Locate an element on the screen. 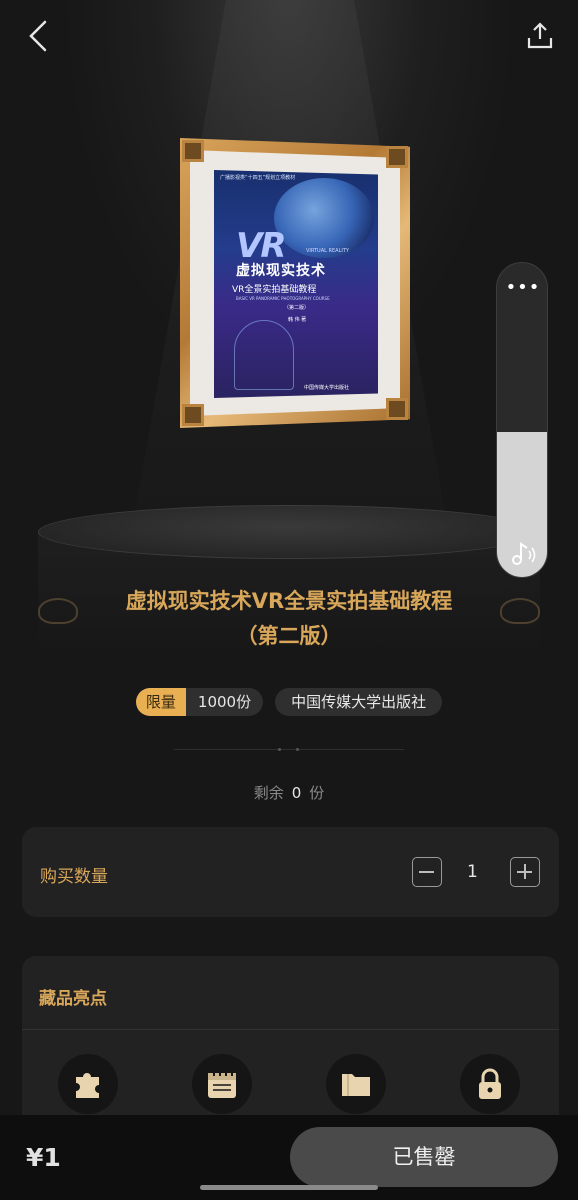 Image resolution: width=578 pixels, height=1200 pixels. planet-illustration is located at coordinates (324, 218).